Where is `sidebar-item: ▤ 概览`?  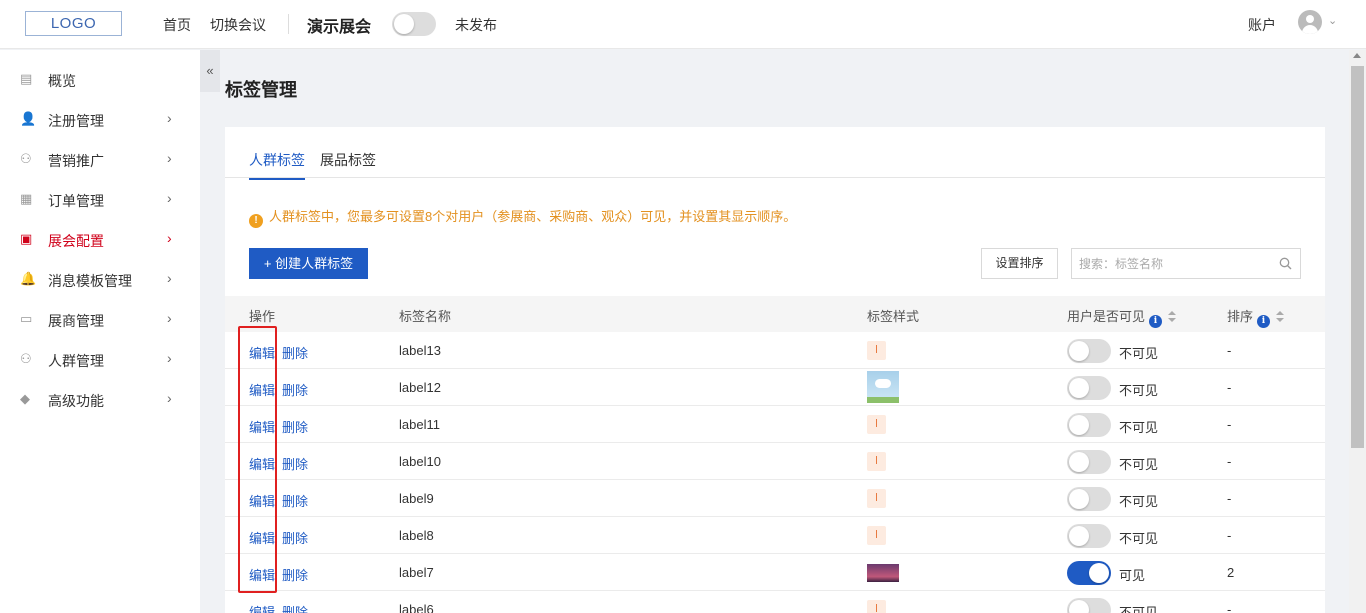 sidebar-item: ▤ 概览 is located at coordinates (100, 79).